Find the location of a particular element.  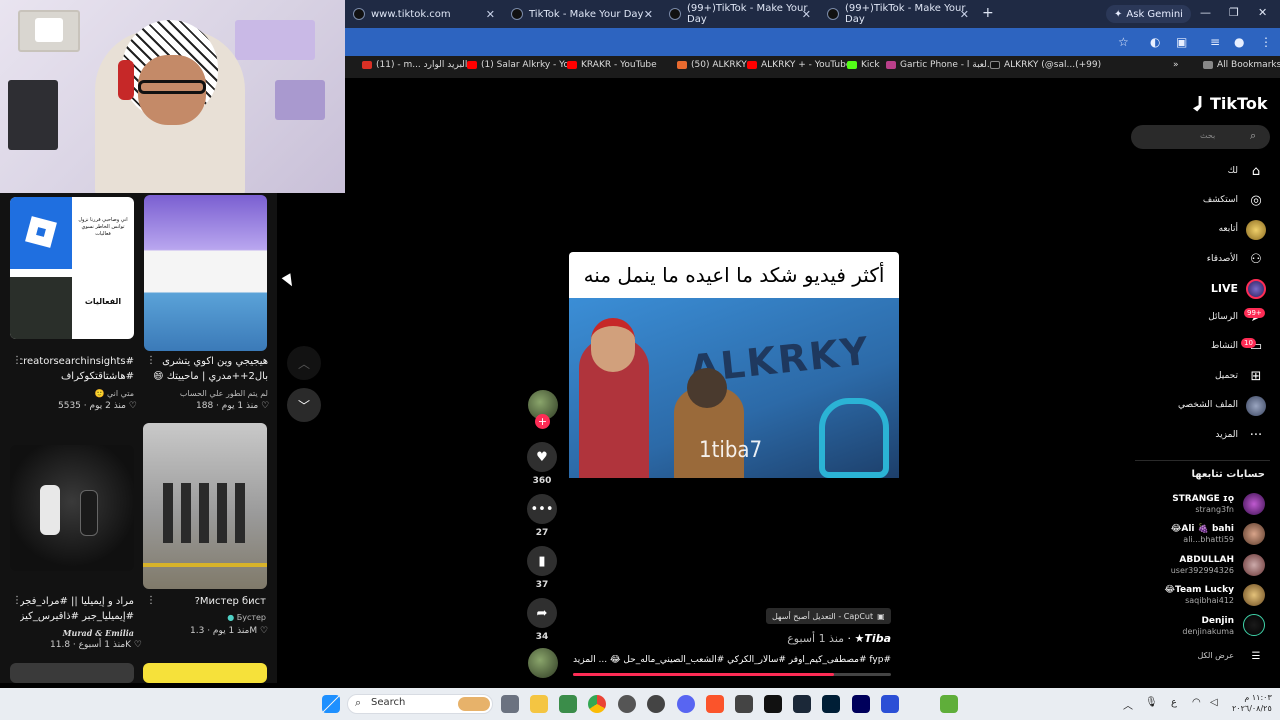

nav-more: المزيد is located at coordinates (1194, 435).